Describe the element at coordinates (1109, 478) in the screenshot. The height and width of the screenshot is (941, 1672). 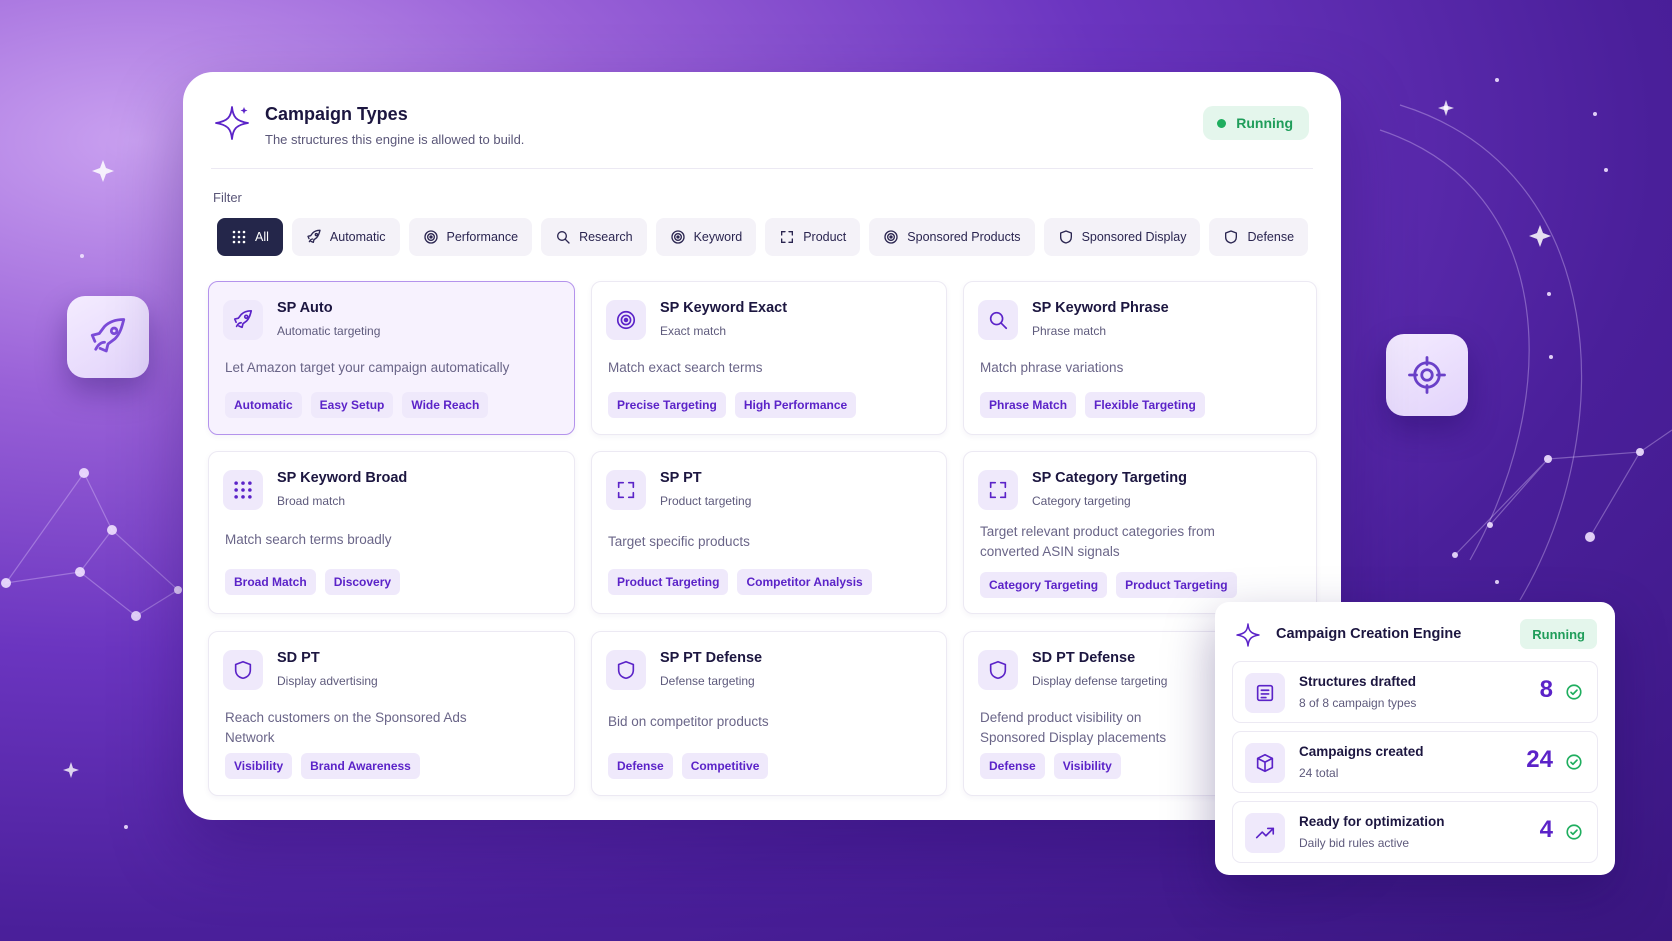
I see `card-title: SP Category Targeting` at that location.